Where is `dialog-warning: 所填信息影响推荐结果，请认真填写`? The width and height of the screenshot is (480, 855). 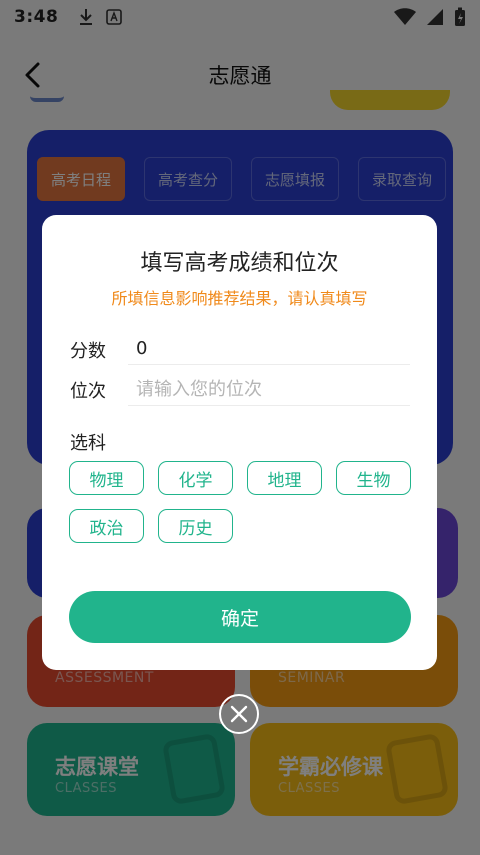
dialog-warning: 所填信息影响推荐结果，请认真填写 is located at coordinates (239, 298).